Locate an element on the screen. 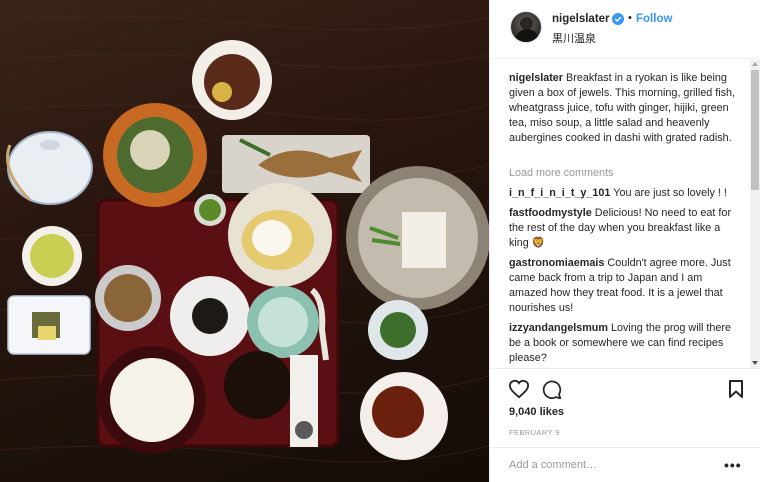 Image resolution: width=760 pixels, height=482 pixels. comments-scrollbar is located at coordinates (755, 214).